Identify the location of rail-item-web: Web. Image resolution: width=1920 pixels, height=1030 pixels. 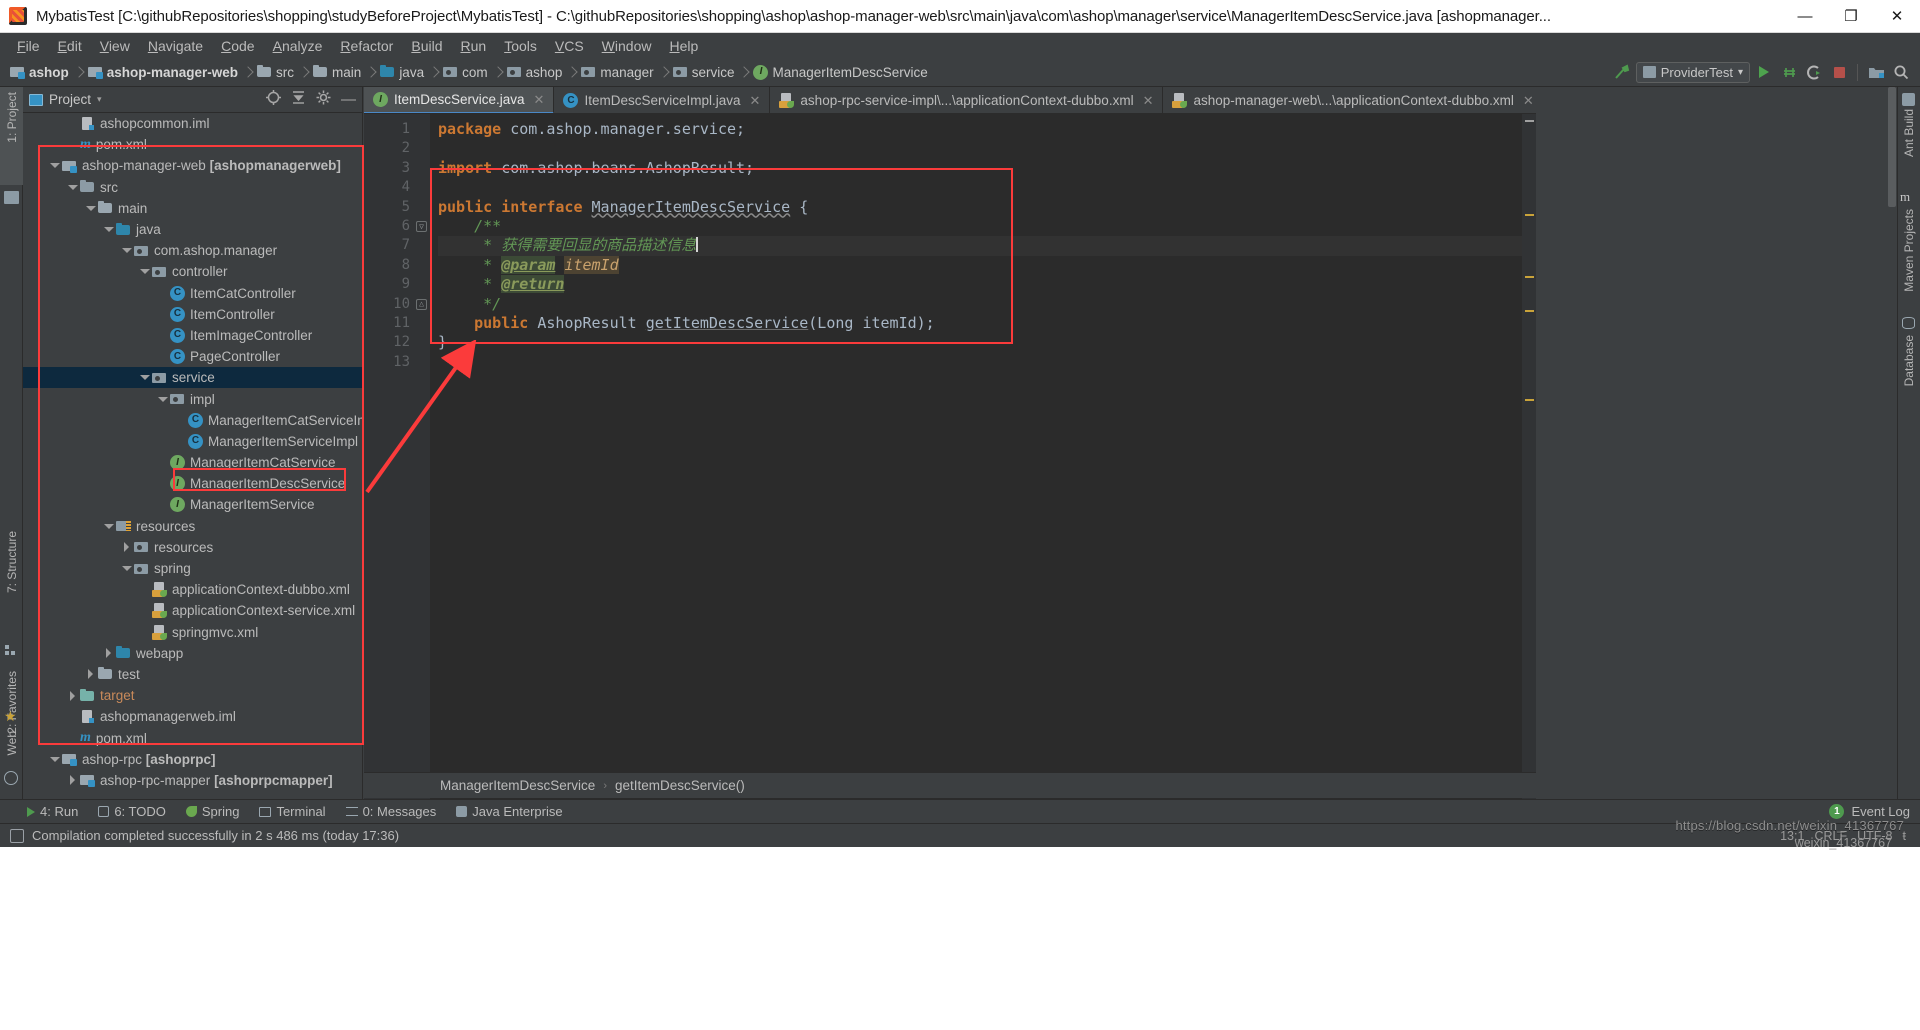
(11, 752).